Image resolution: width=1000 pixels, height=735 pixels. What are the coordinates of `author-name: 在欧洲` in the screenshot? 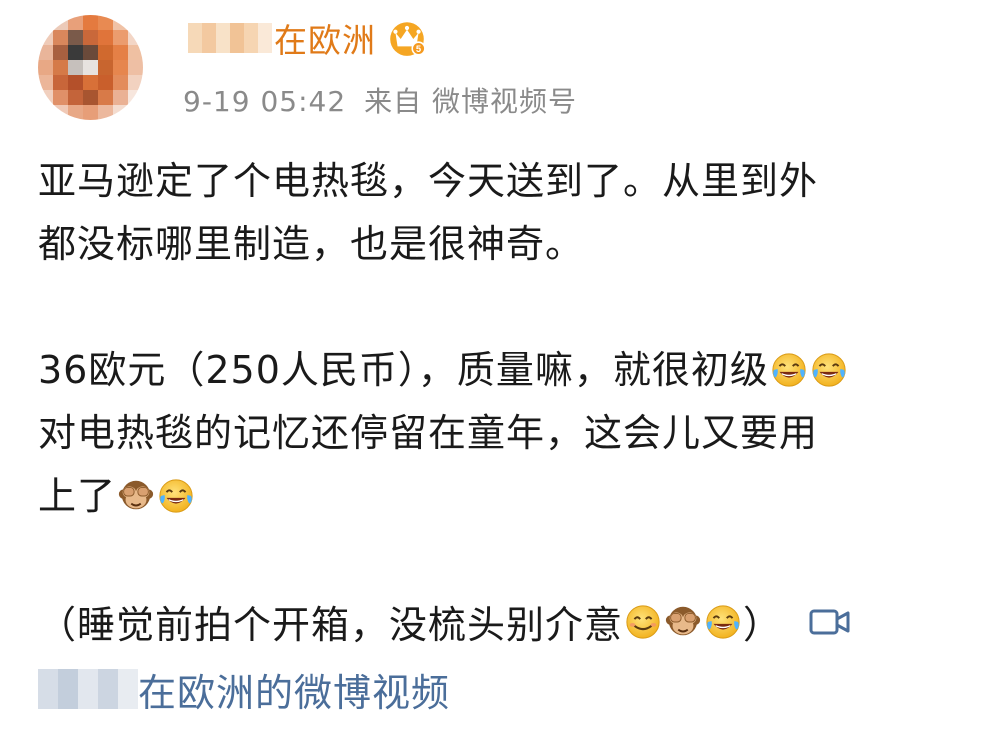 It's located at (325, 38).